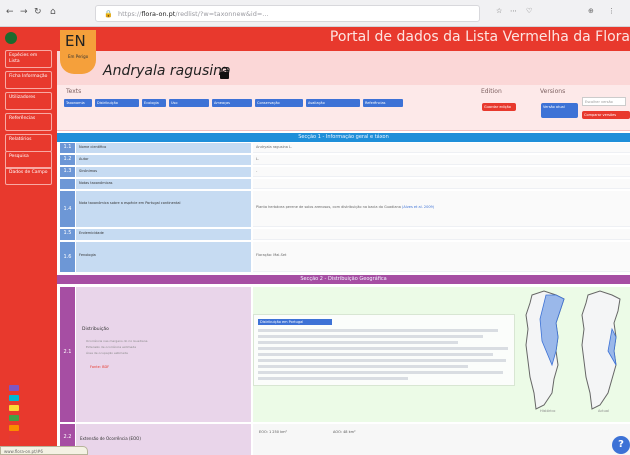 This screenshot has height=455, width=630. I want to click on distribution-note: Extensão de ocorrência estimada, so click(111, 347).